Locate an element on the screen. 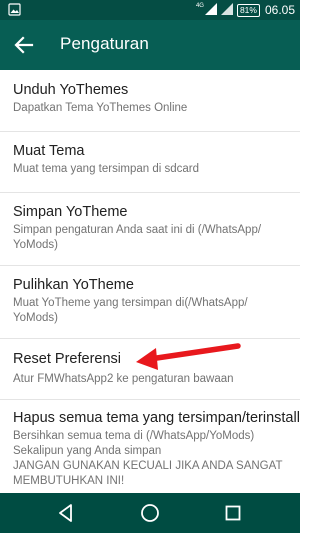  setting-title: Pulihkan YoTheme is located at coordinates (73, 285).